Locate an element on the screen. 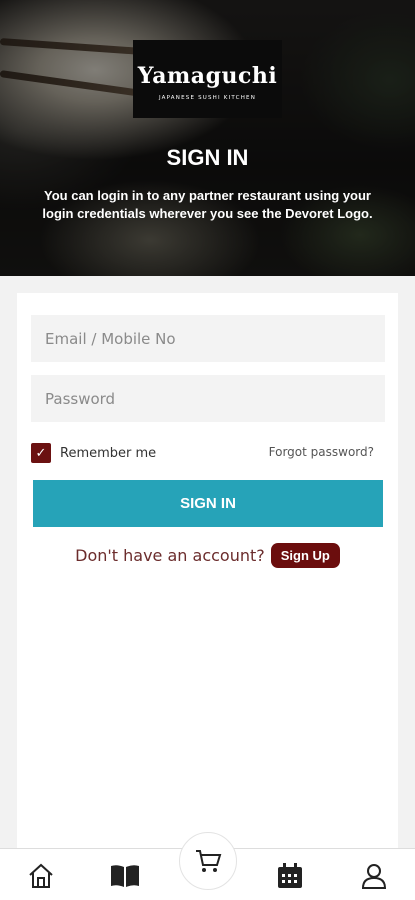 The height and width of the screenshot is (900, 415). remember-me: ✓ Remember me is located at coordinates (93, 453).